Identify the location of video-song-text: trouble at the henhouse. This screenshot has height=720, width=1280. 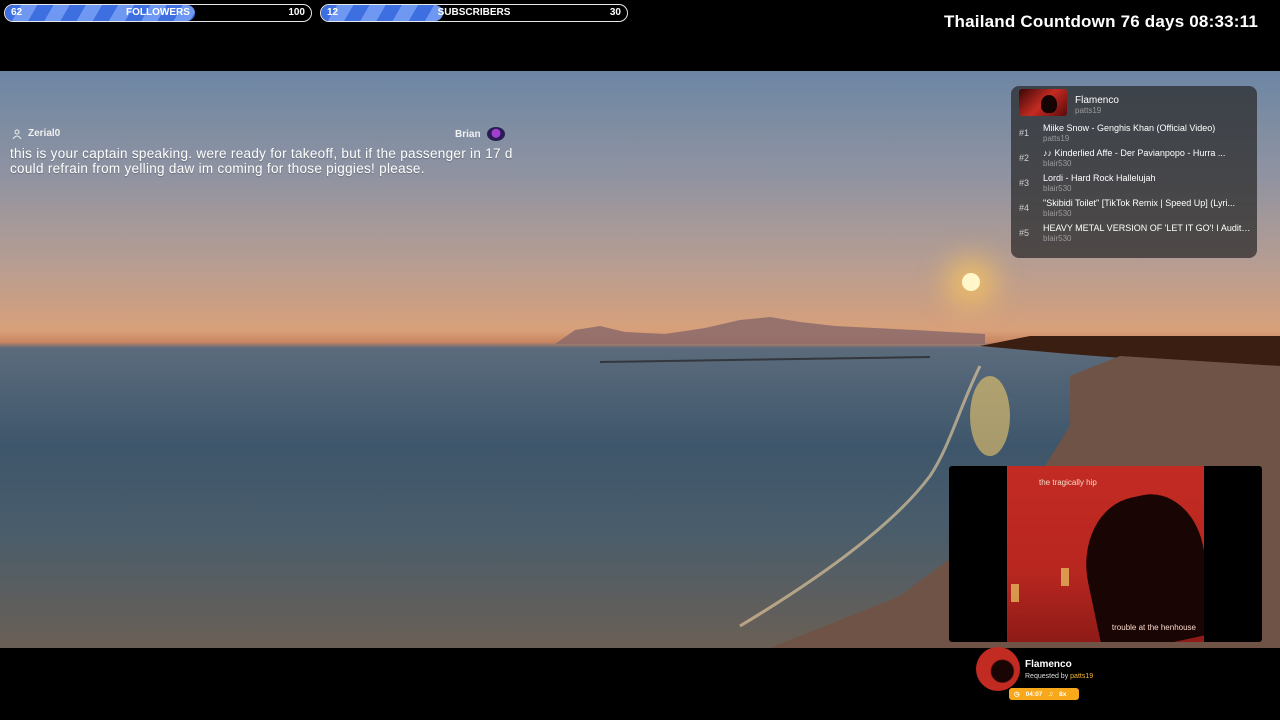
(1153, 627).